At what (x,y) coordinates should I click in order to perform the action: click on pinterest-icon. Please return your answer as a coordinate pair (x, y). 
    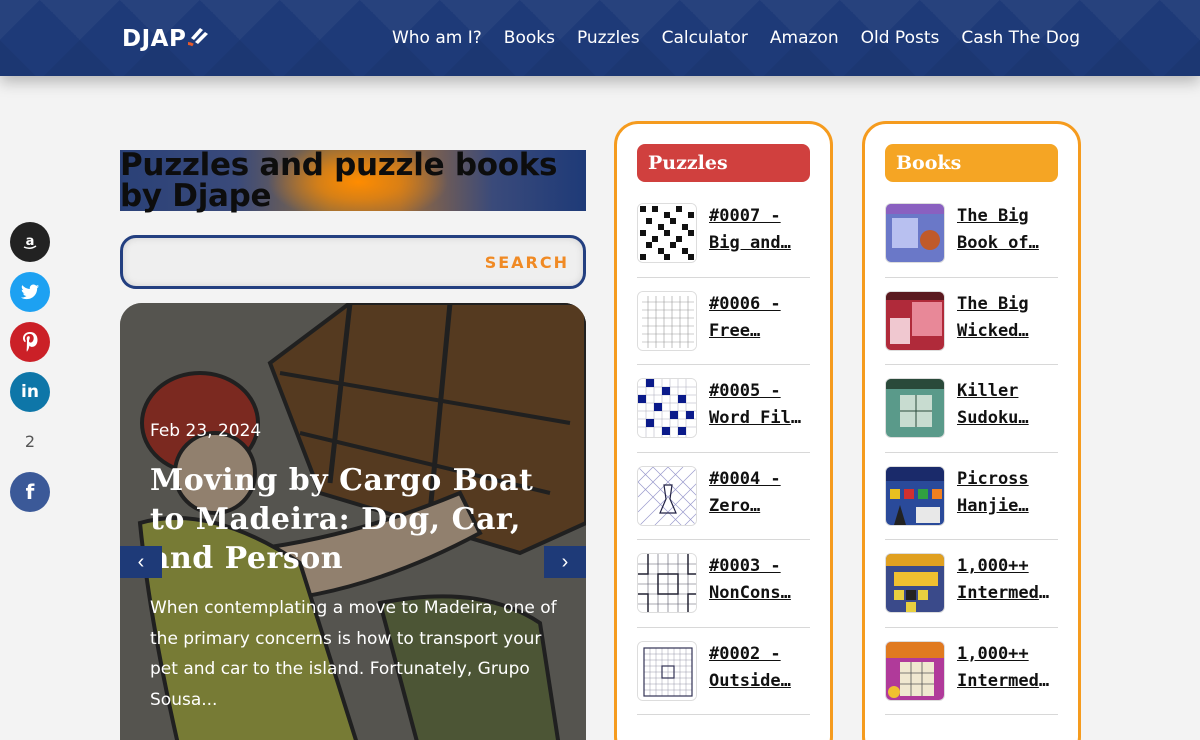
    Looking at the image, I should click on (30, 342).